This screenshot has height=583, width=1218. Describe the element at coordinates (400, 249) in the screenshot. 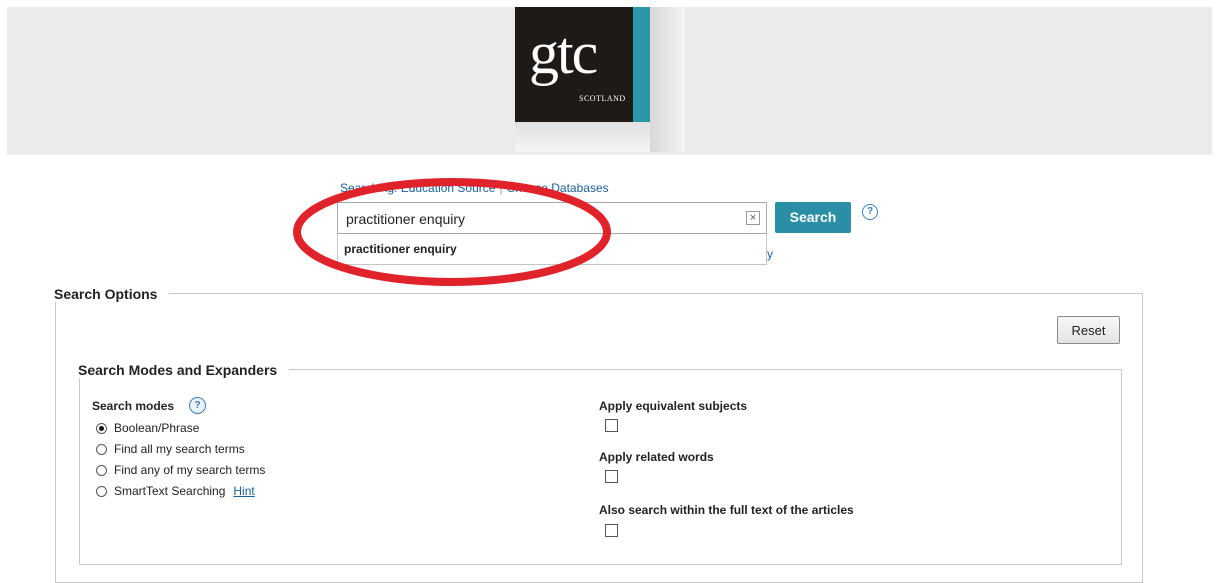

I see `autocomplete-suggestion: practitioner enquiry` at that location.